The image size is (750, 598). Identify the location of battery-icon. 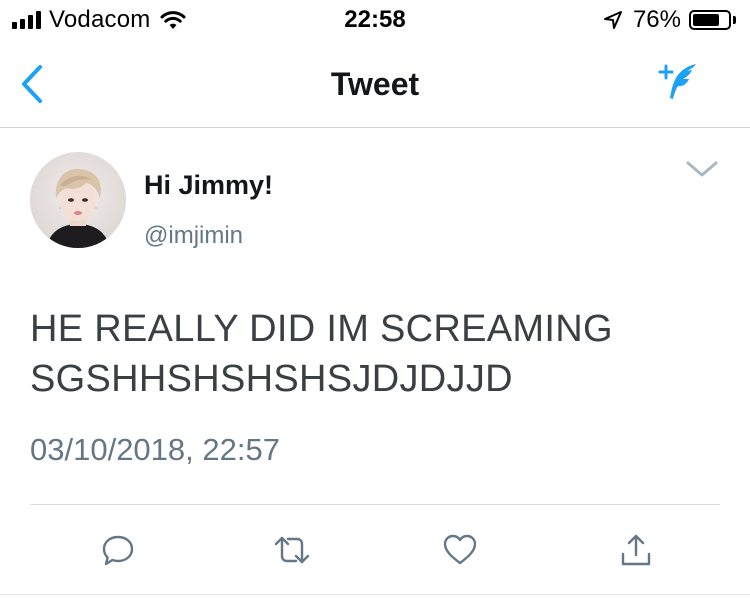
(710, 20).